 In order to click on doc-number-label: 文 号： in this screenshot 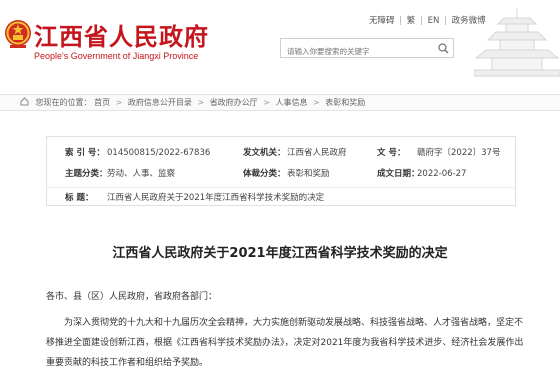, I will do `click(391, 153)`.